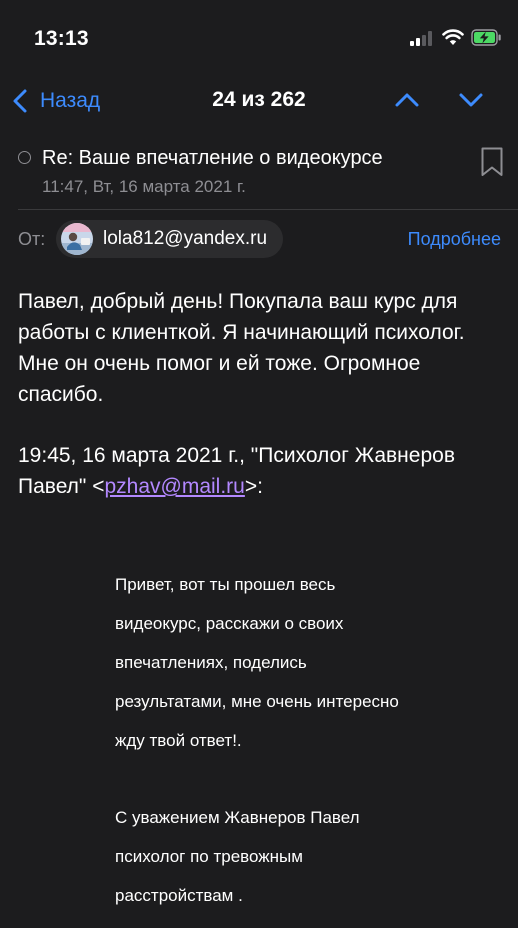  What do you see at coordinates (453, 37) in the screenshot?
I see `wifi-icon` at bounding box center [453, 37].